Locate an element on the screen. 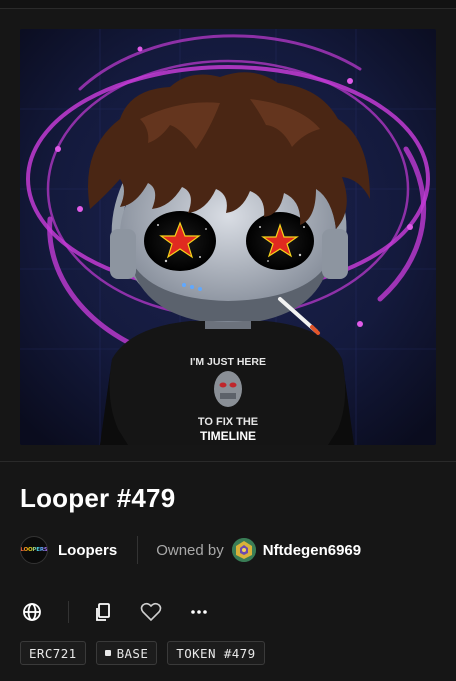  collection-logo-text: LOOPERS is located at coordinates (34, 550).